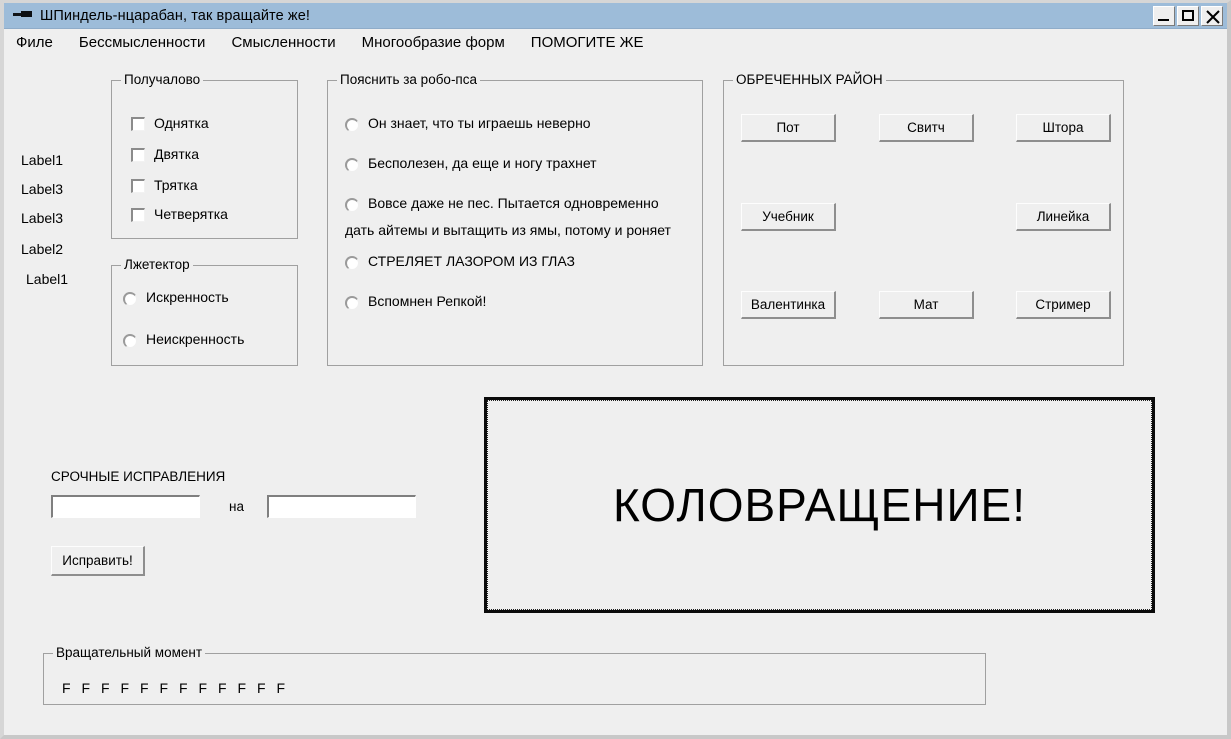 The image size is (1231, 739). I want to click on maximize-icon, so click(1188, 15).